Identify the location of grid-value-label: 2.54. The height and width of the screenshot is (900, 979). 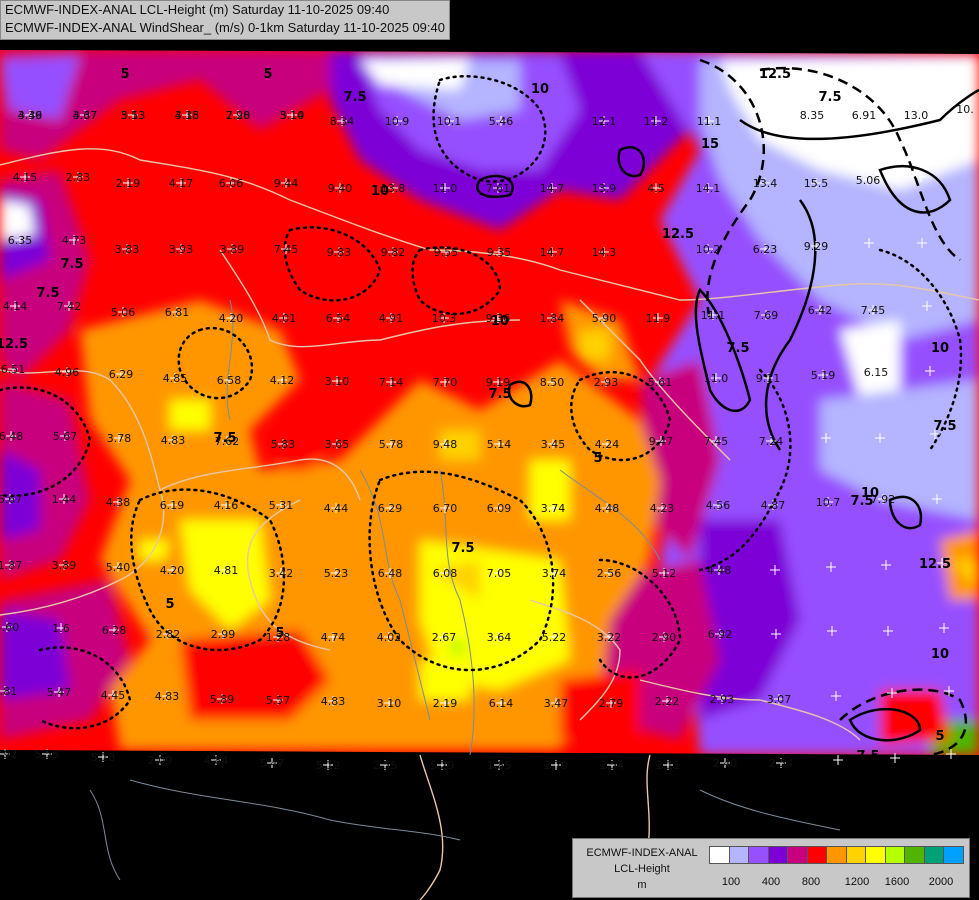
(612, 765).